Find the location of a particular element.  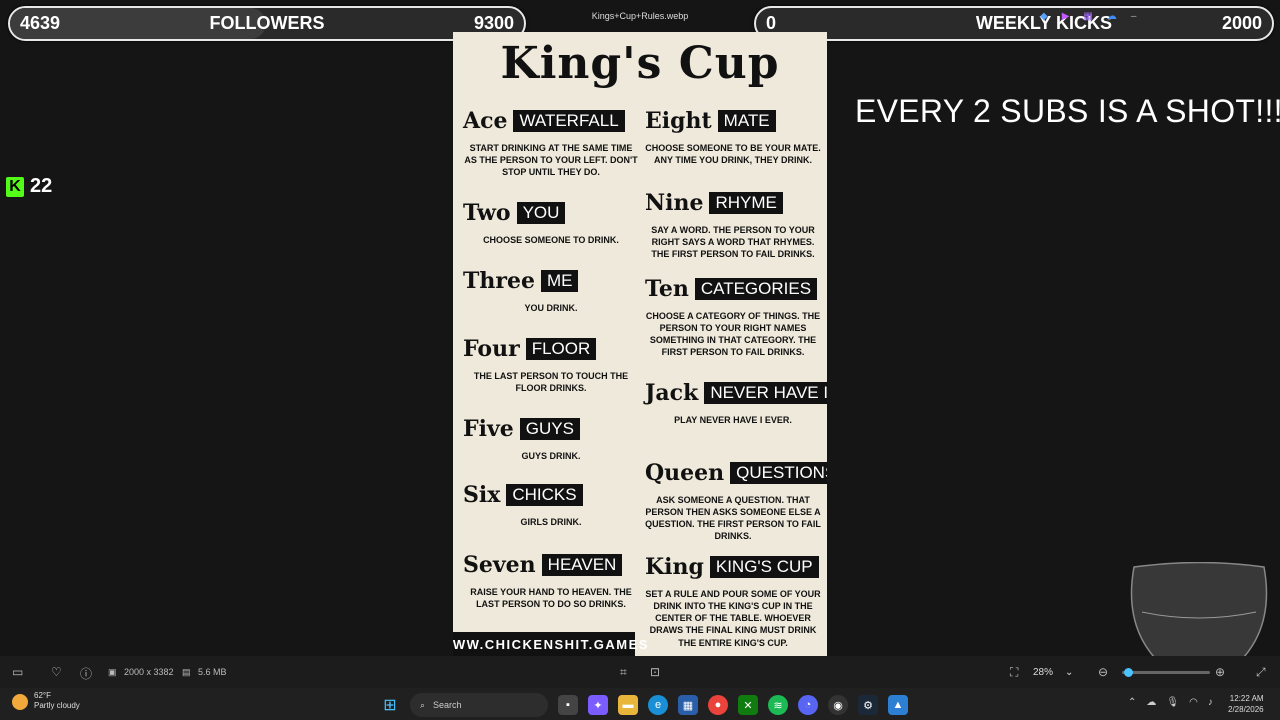

wifi-icon: ◠ is located at coordinates (1193, 702).